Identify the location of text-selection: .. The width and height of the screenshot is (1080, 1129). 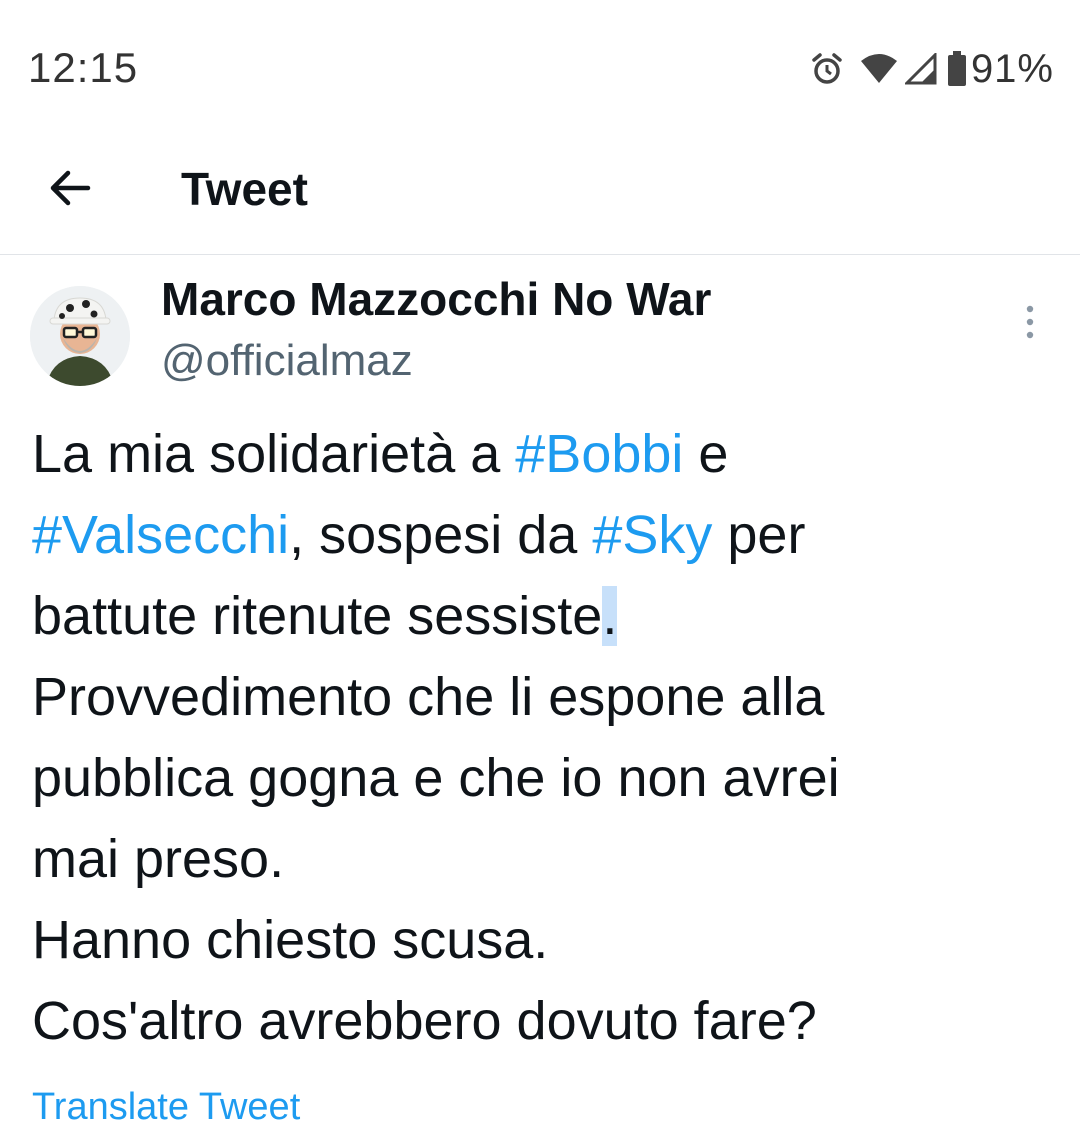
(610, 616).